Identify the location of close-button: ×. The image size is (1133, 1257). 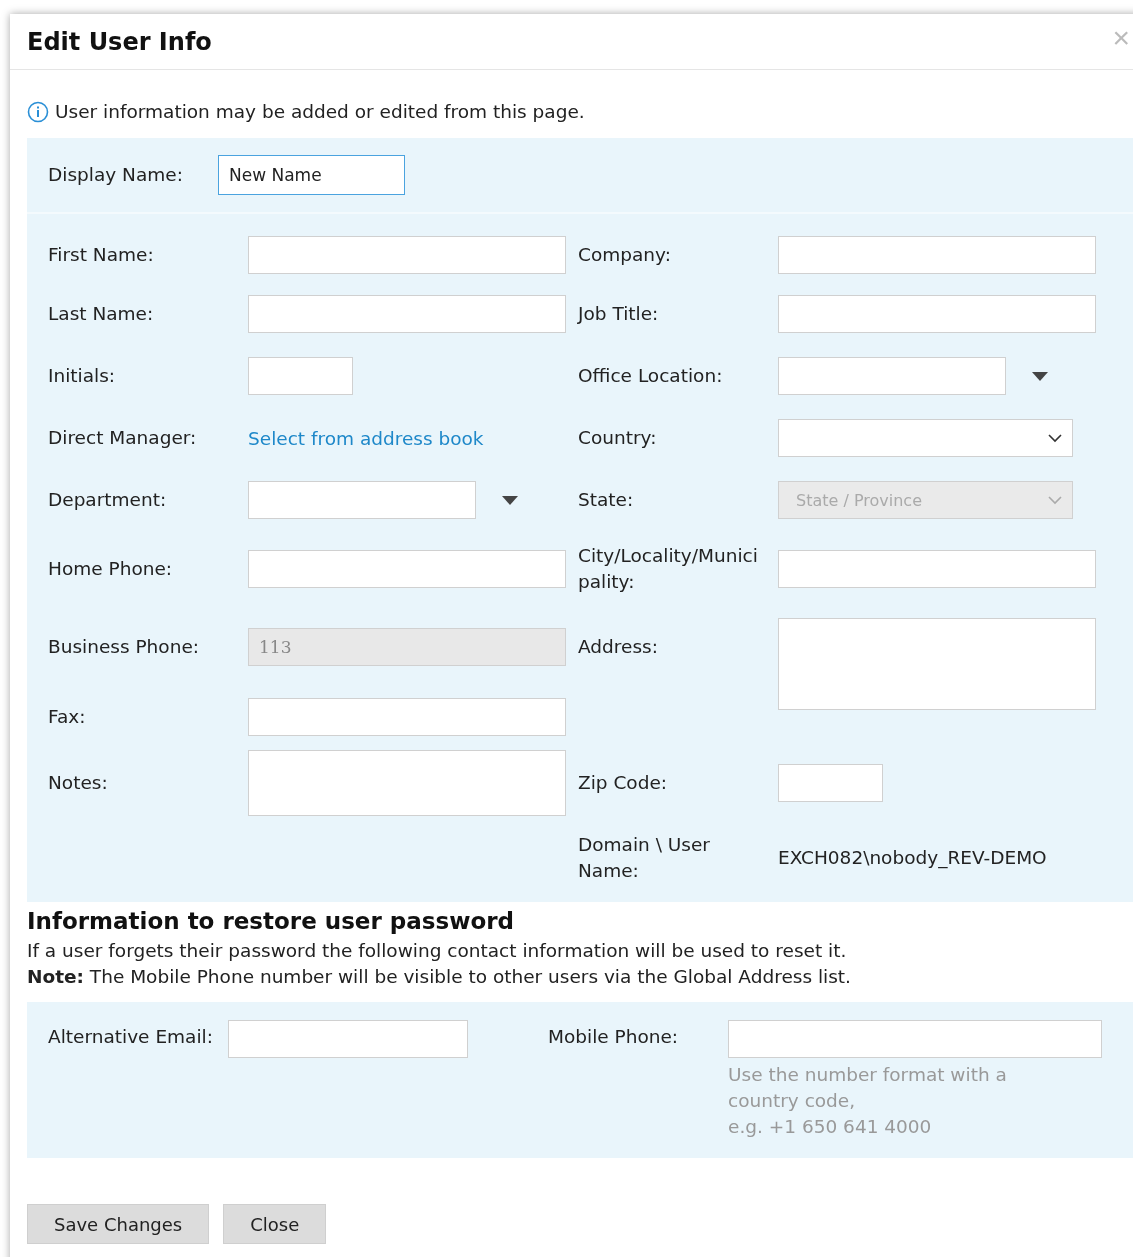
(1121, 37).